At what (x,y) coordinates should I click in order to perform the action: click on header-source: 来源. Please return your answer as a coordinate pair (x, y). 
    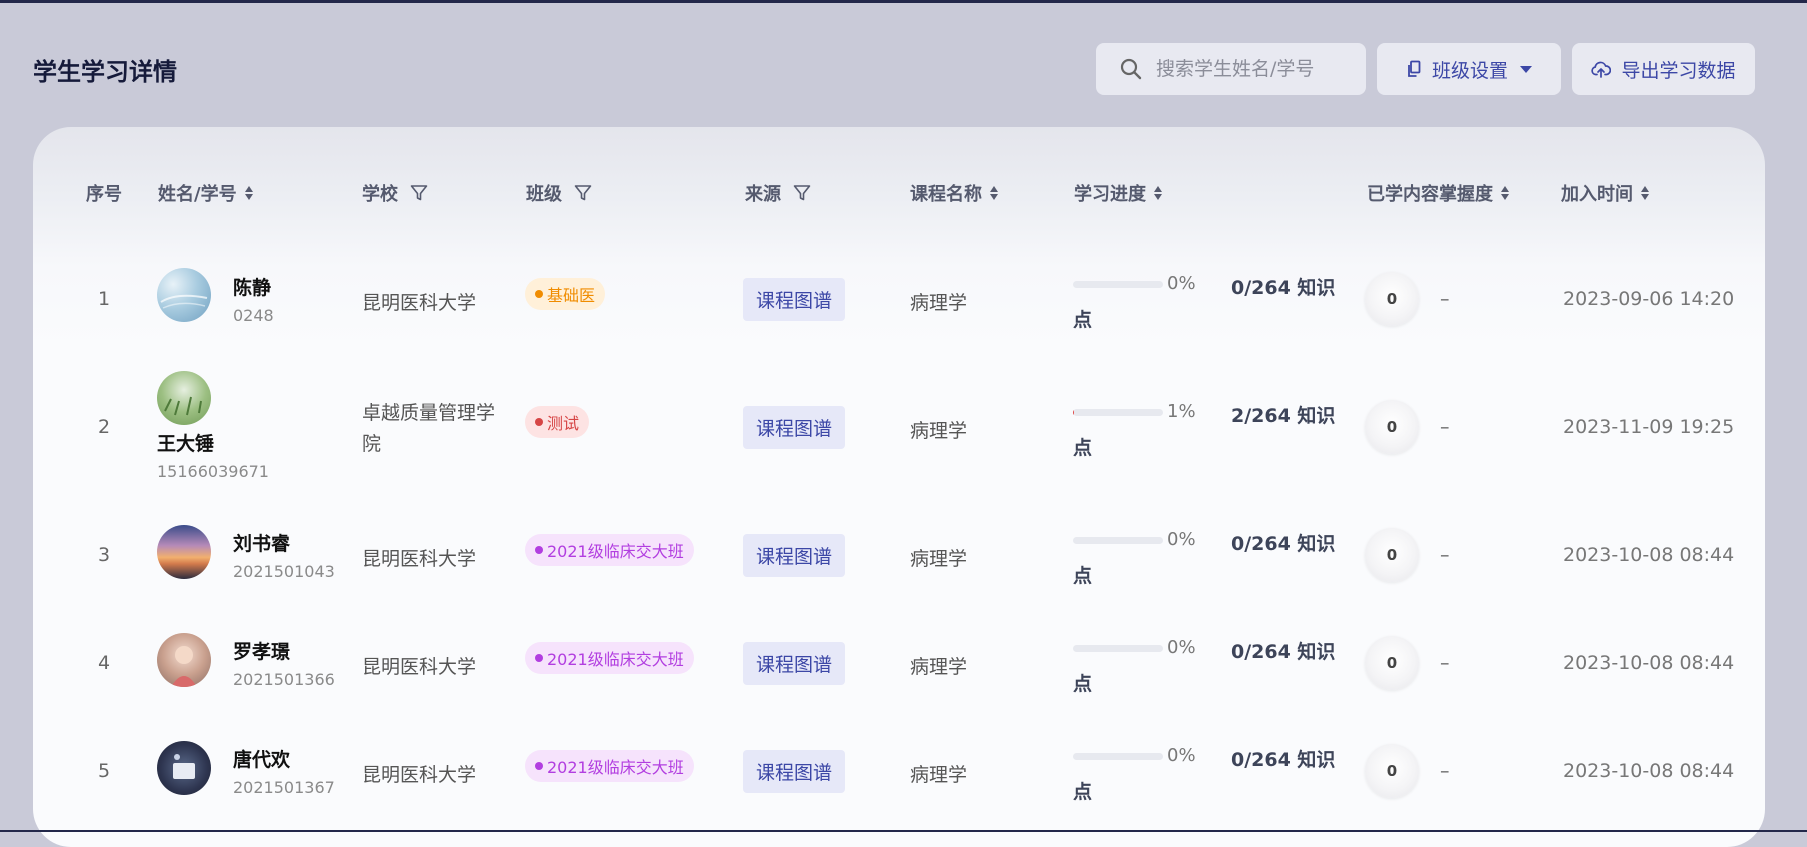
    Looking at the image, I should click on (778, 193).